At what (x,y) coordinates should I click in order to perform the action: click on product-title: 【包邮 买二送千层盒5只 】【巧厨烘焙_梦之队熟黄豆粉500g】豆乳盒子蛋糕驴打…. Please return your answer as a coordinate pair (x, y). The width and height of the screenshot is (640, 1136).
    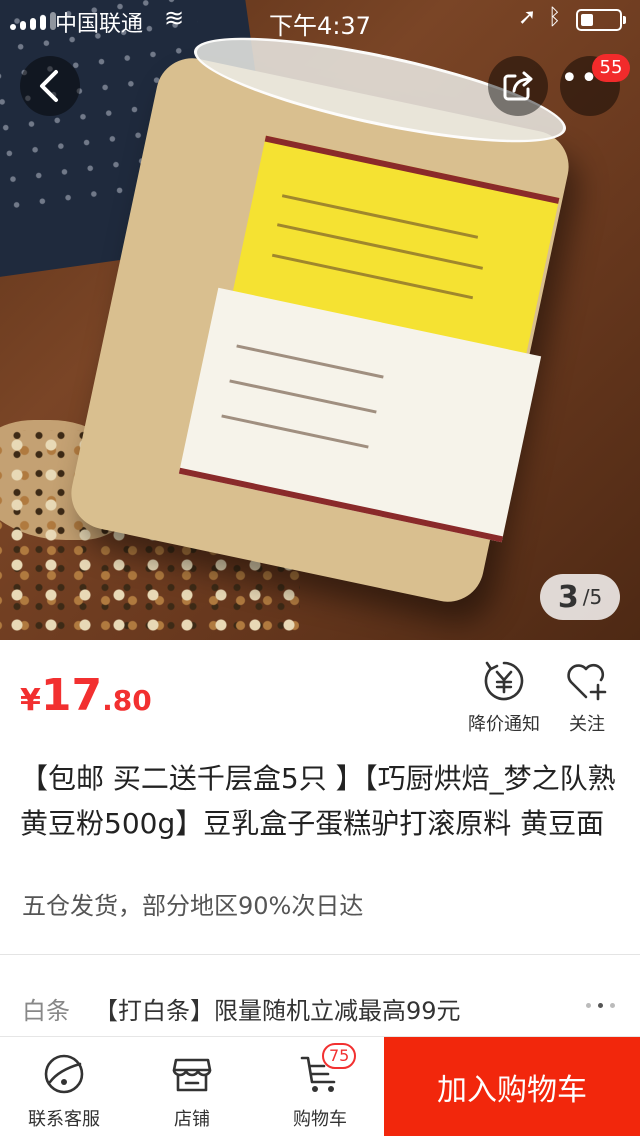
    Looking at the image, I should click on (318, 801).